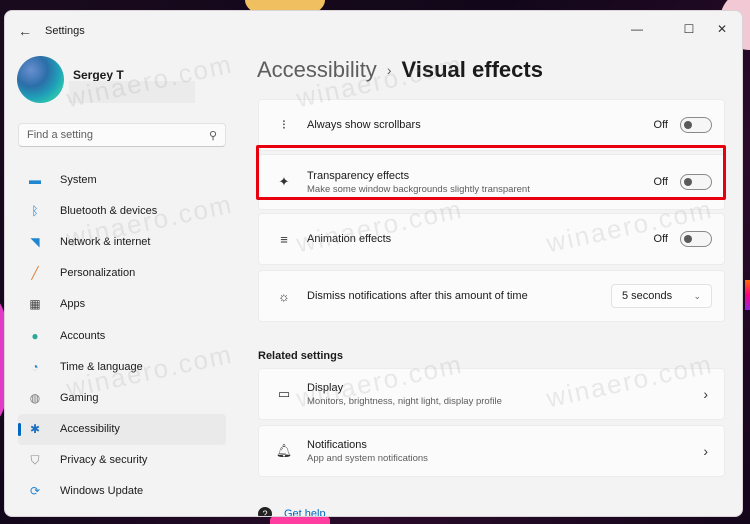 This screenshot has width=750, height=524. Describe the element at coordinates (697, 295) in the screenshot. I see `chevron-down-icon: ⌄` at that location.